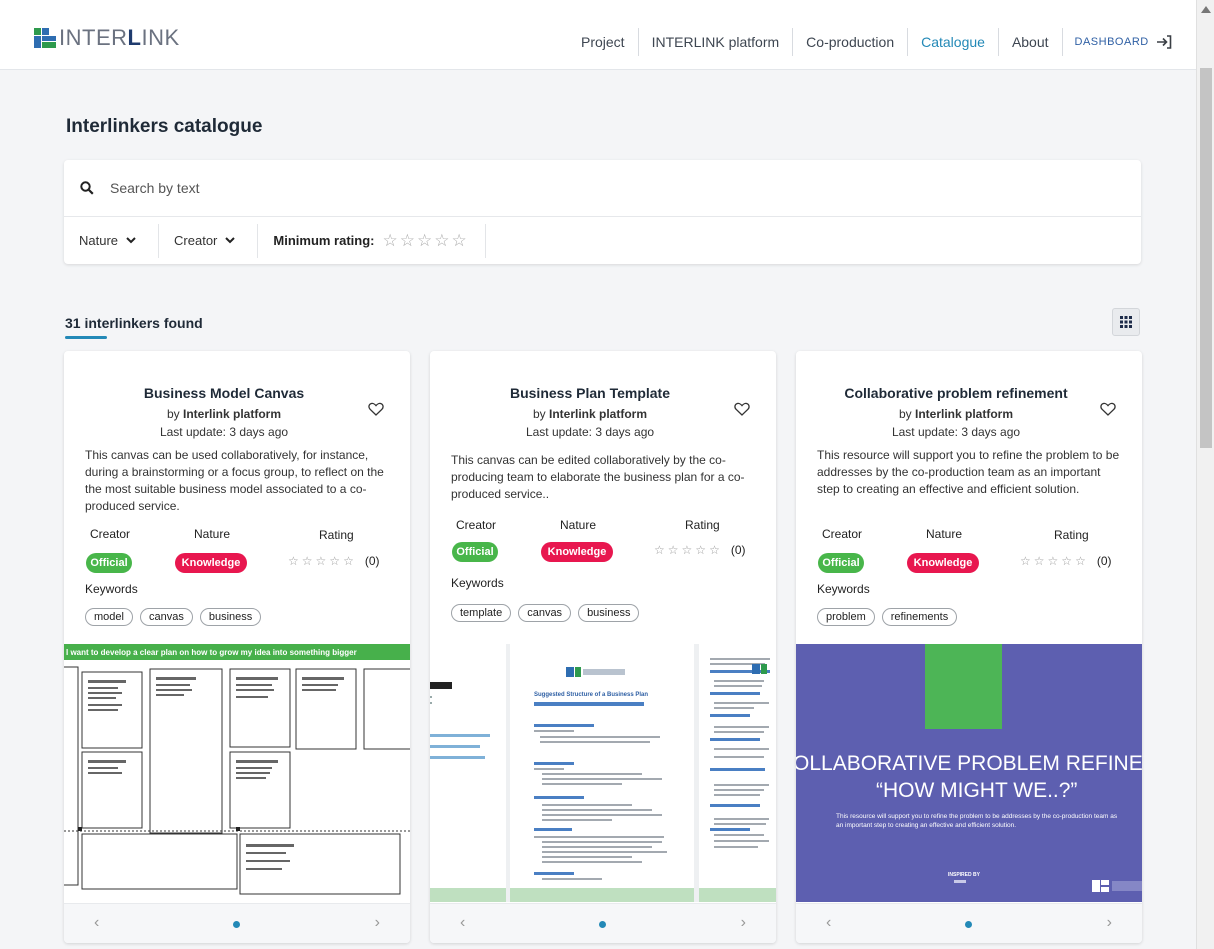  What do you see at coordinates (702, 525) in the screenshot?
I see `rating-heading: Rating` at bounding box center [702, 525].